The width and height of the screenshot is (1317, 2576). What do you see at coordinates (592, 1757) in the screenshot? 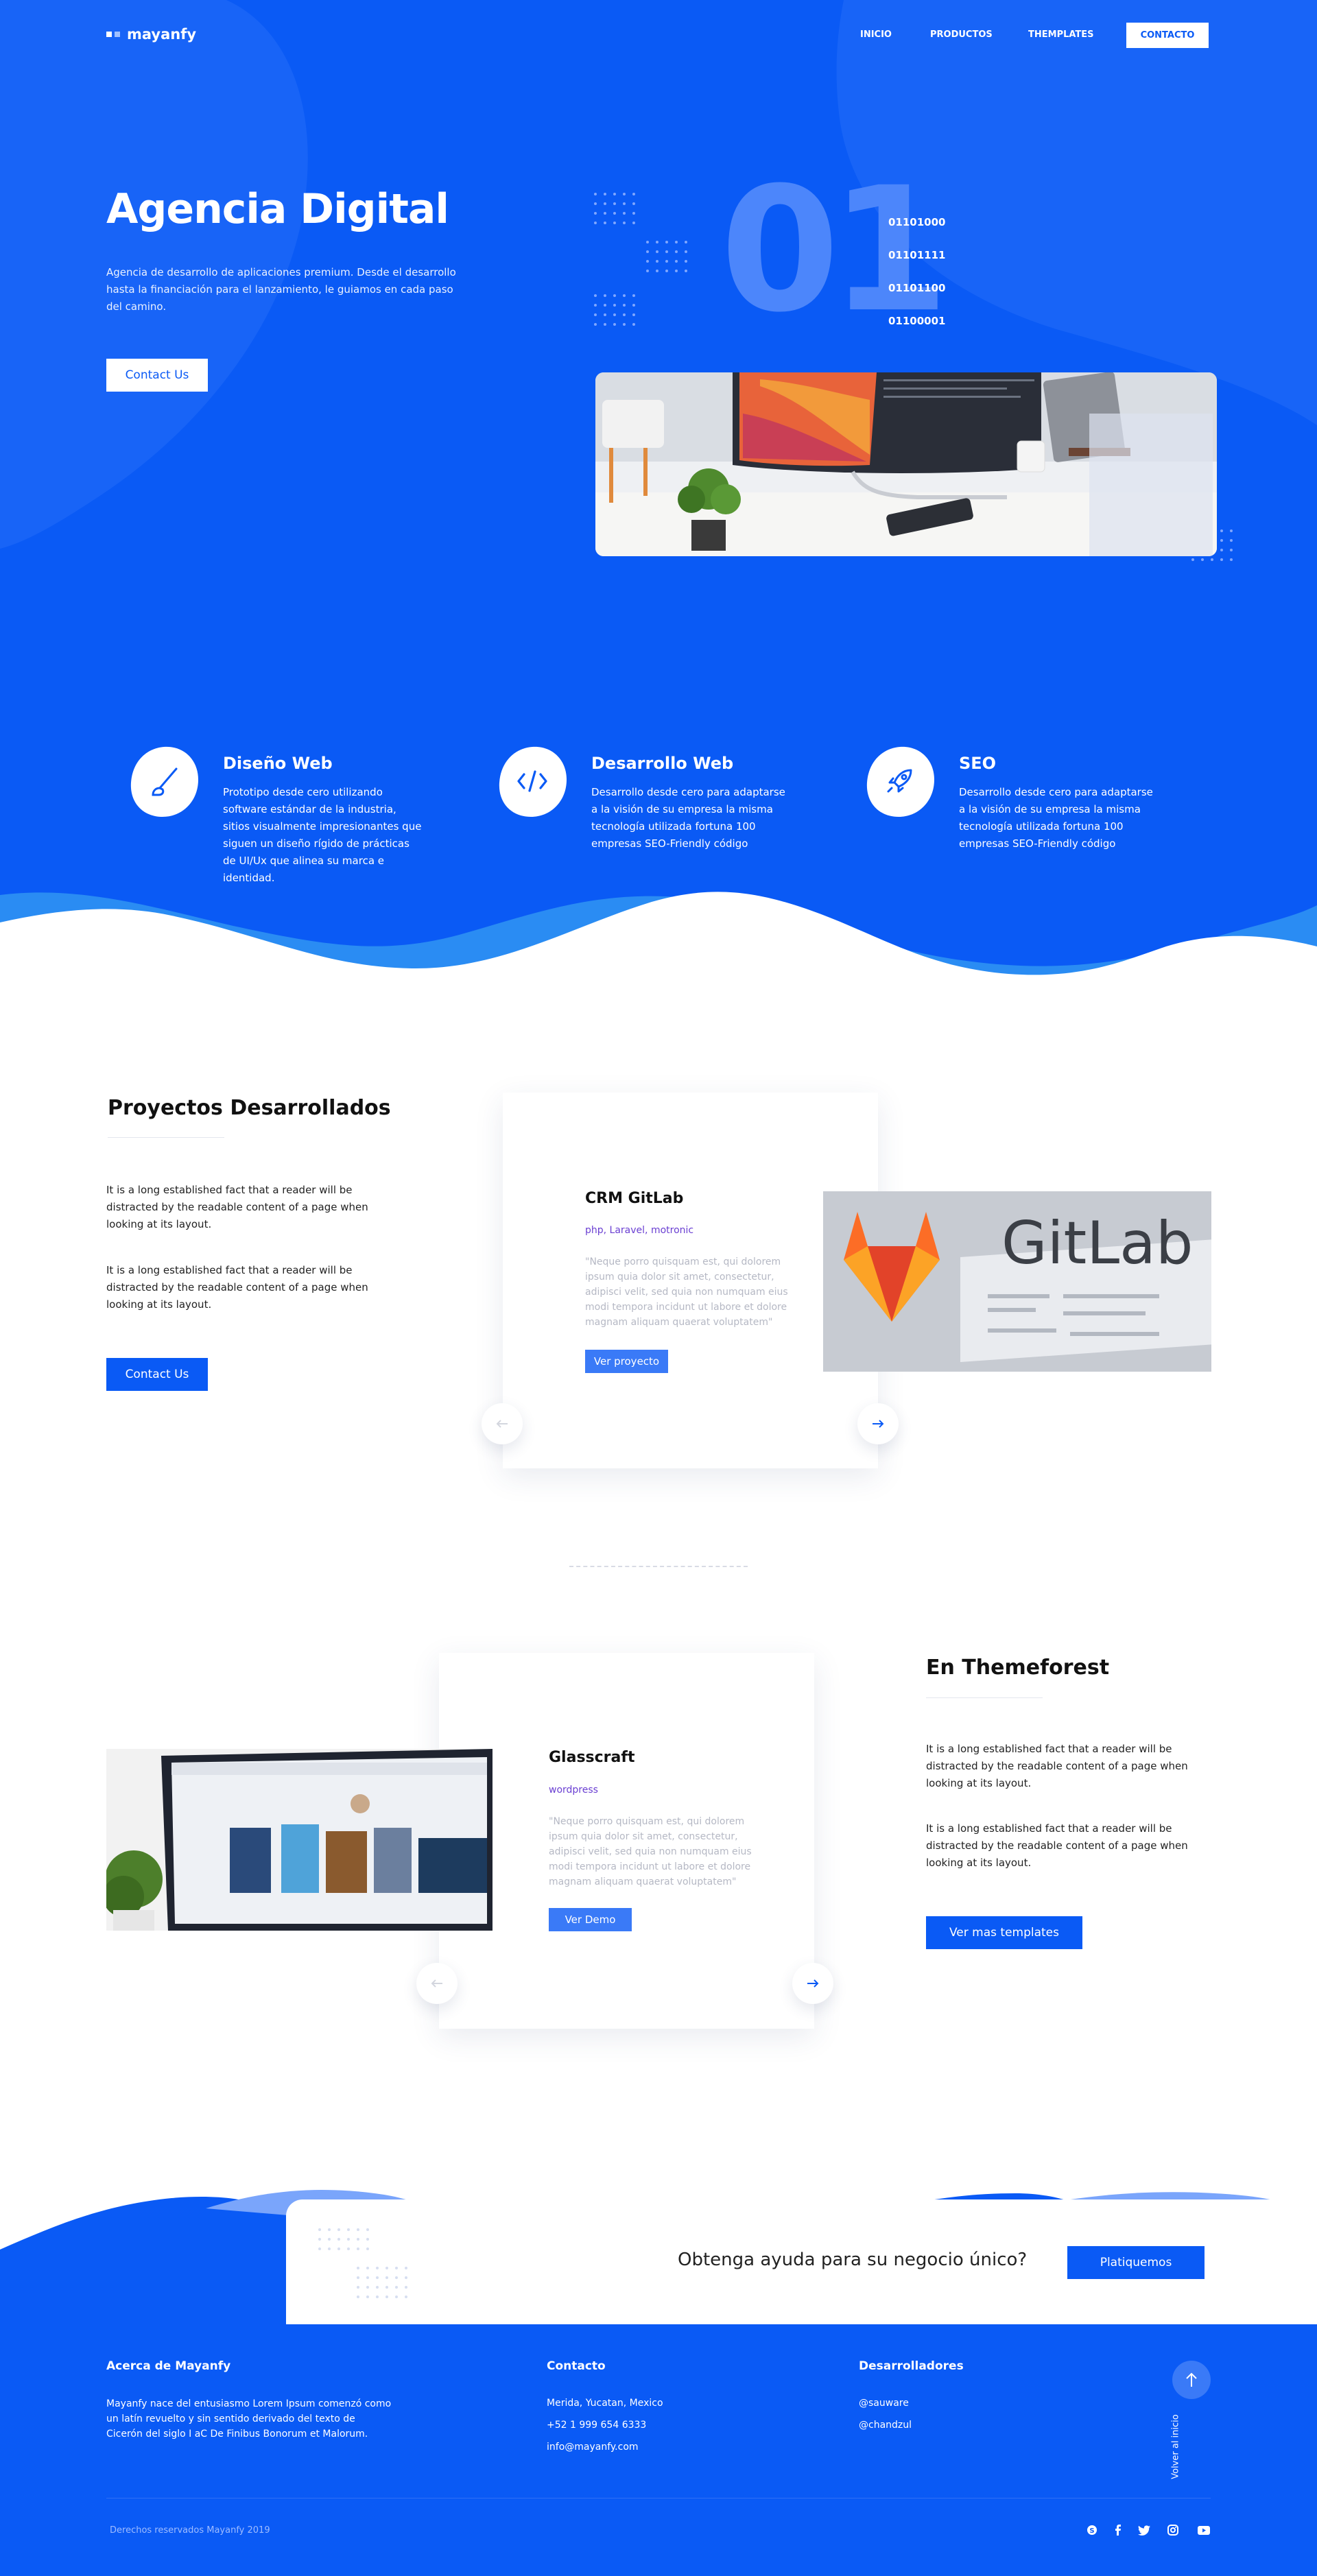
I see `card-title: Glasscraft` at bounding box center [592, 1757].